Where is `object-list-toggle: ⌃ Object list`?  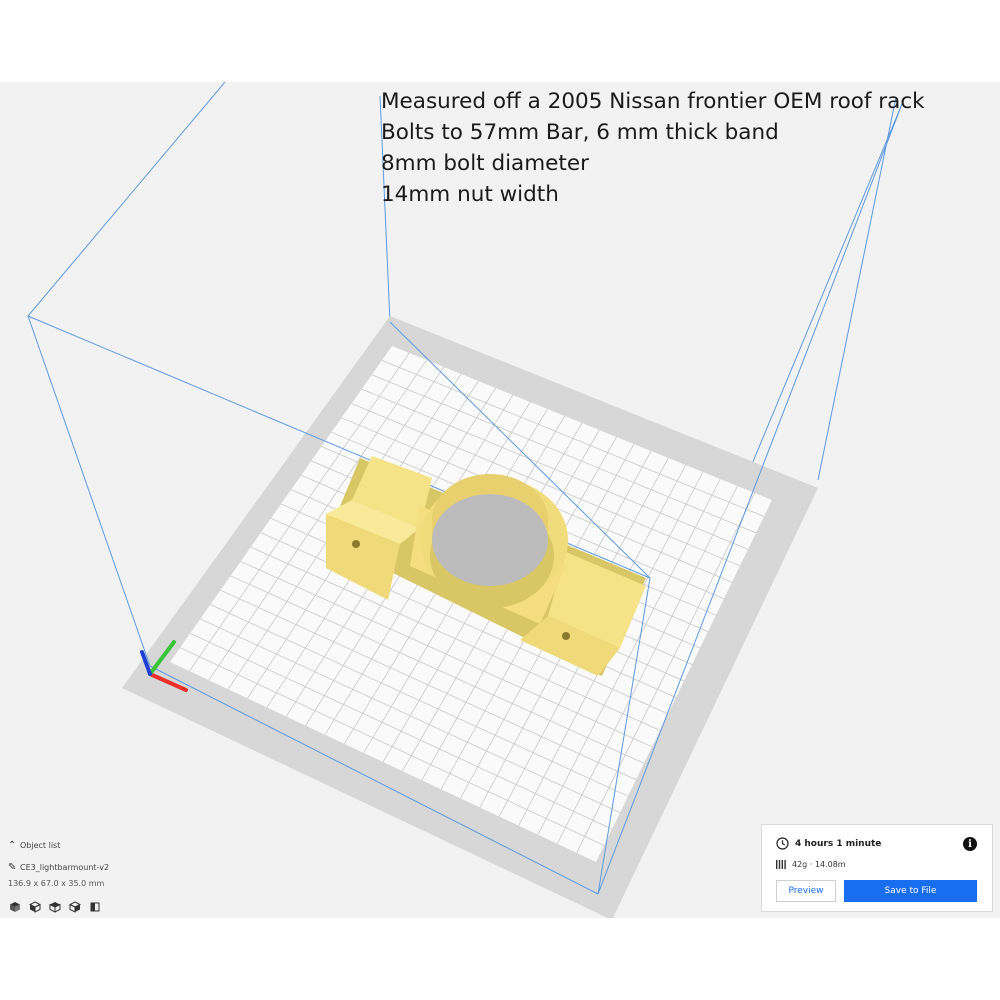
object-list-toggle: ⌃ Object list is located at coordinates (58, 845).